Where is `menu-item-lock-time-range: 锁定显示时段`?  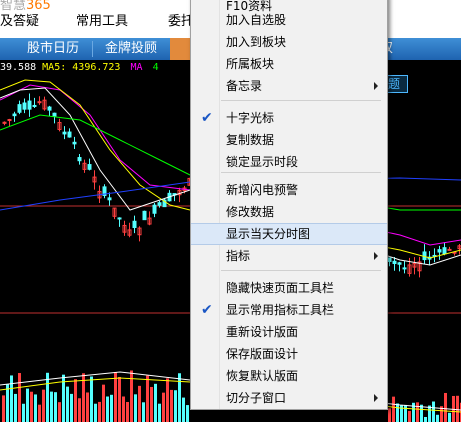
menu-item-lock-time-range: 锁定显示时段 is located at coordinates (289, 162).